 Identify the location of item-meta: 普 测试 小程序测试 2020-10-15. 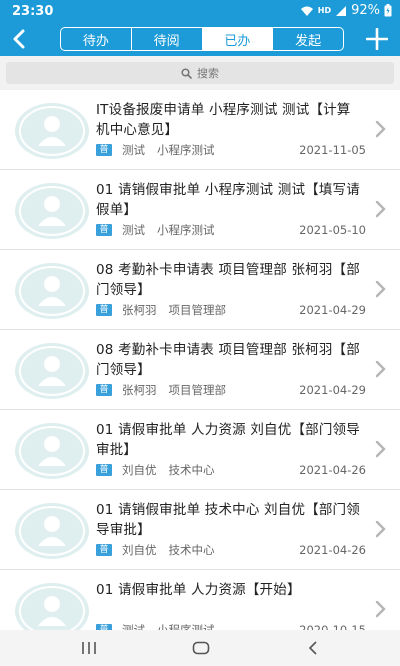
(231, 626).